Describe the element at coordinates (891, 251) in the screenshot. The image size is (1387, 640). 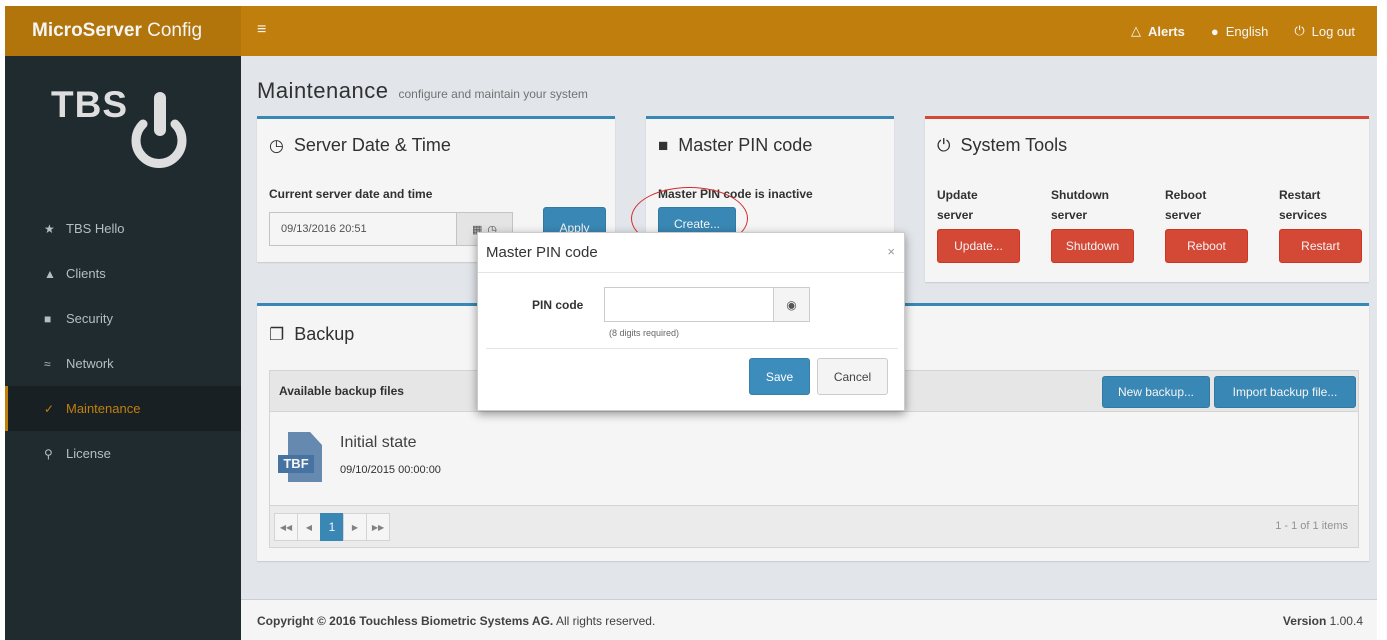
I see `close-icon: ×` at that location.